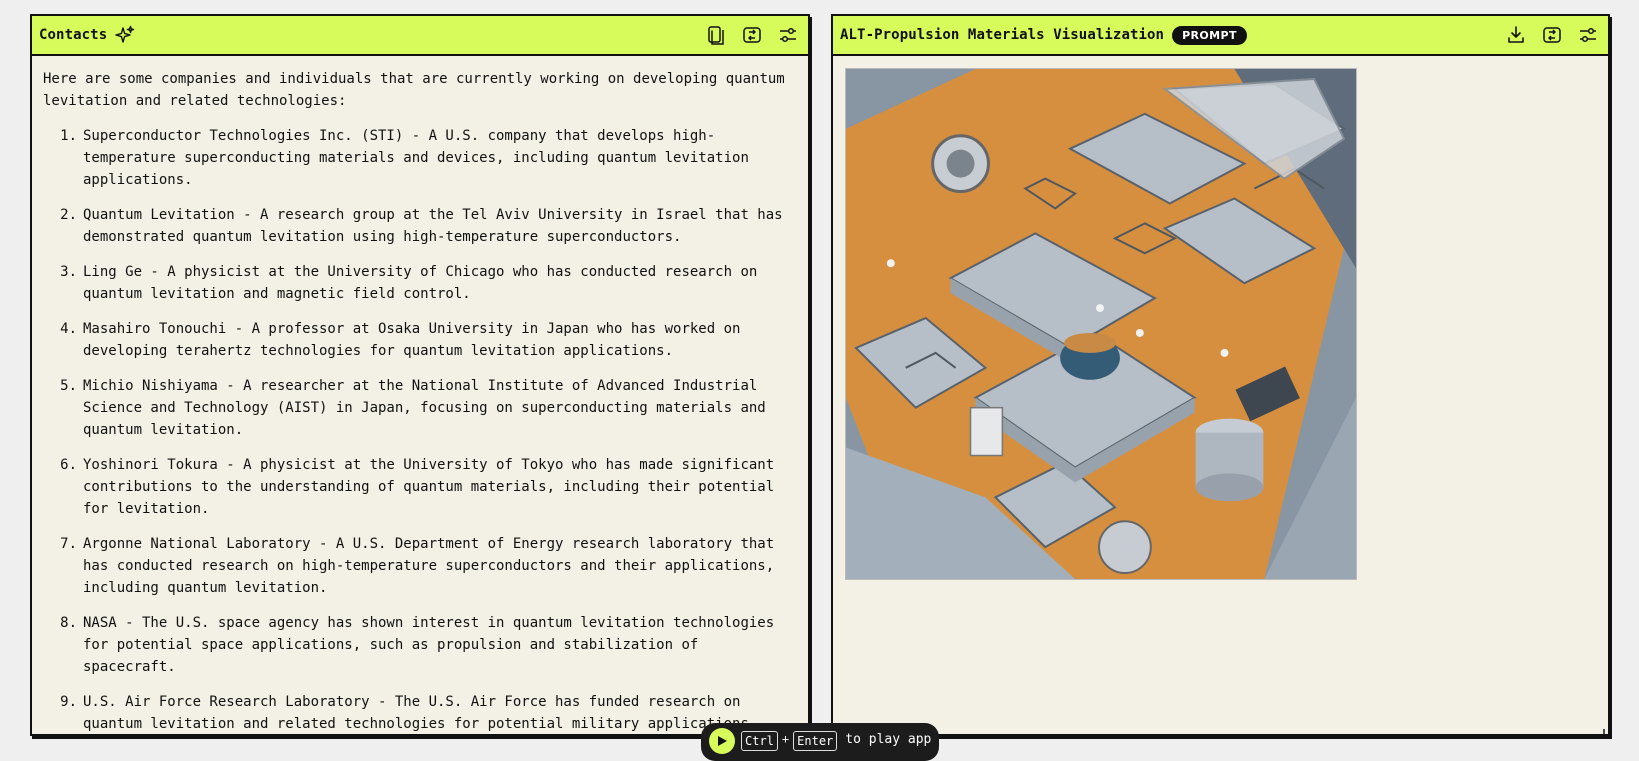 This screenshot has width=1639, height=761. I want to click on download-icon, so click(1516, 35).